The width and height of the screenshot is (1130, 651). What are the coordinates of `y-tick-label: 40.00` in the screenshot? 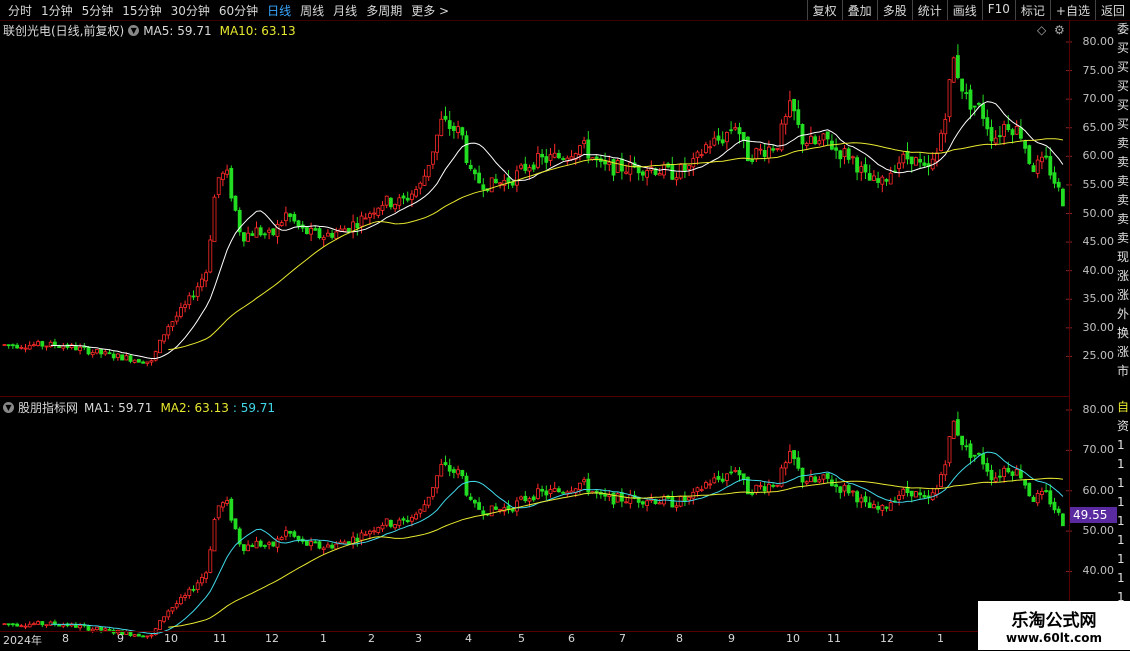 It's located at (1098, 270).